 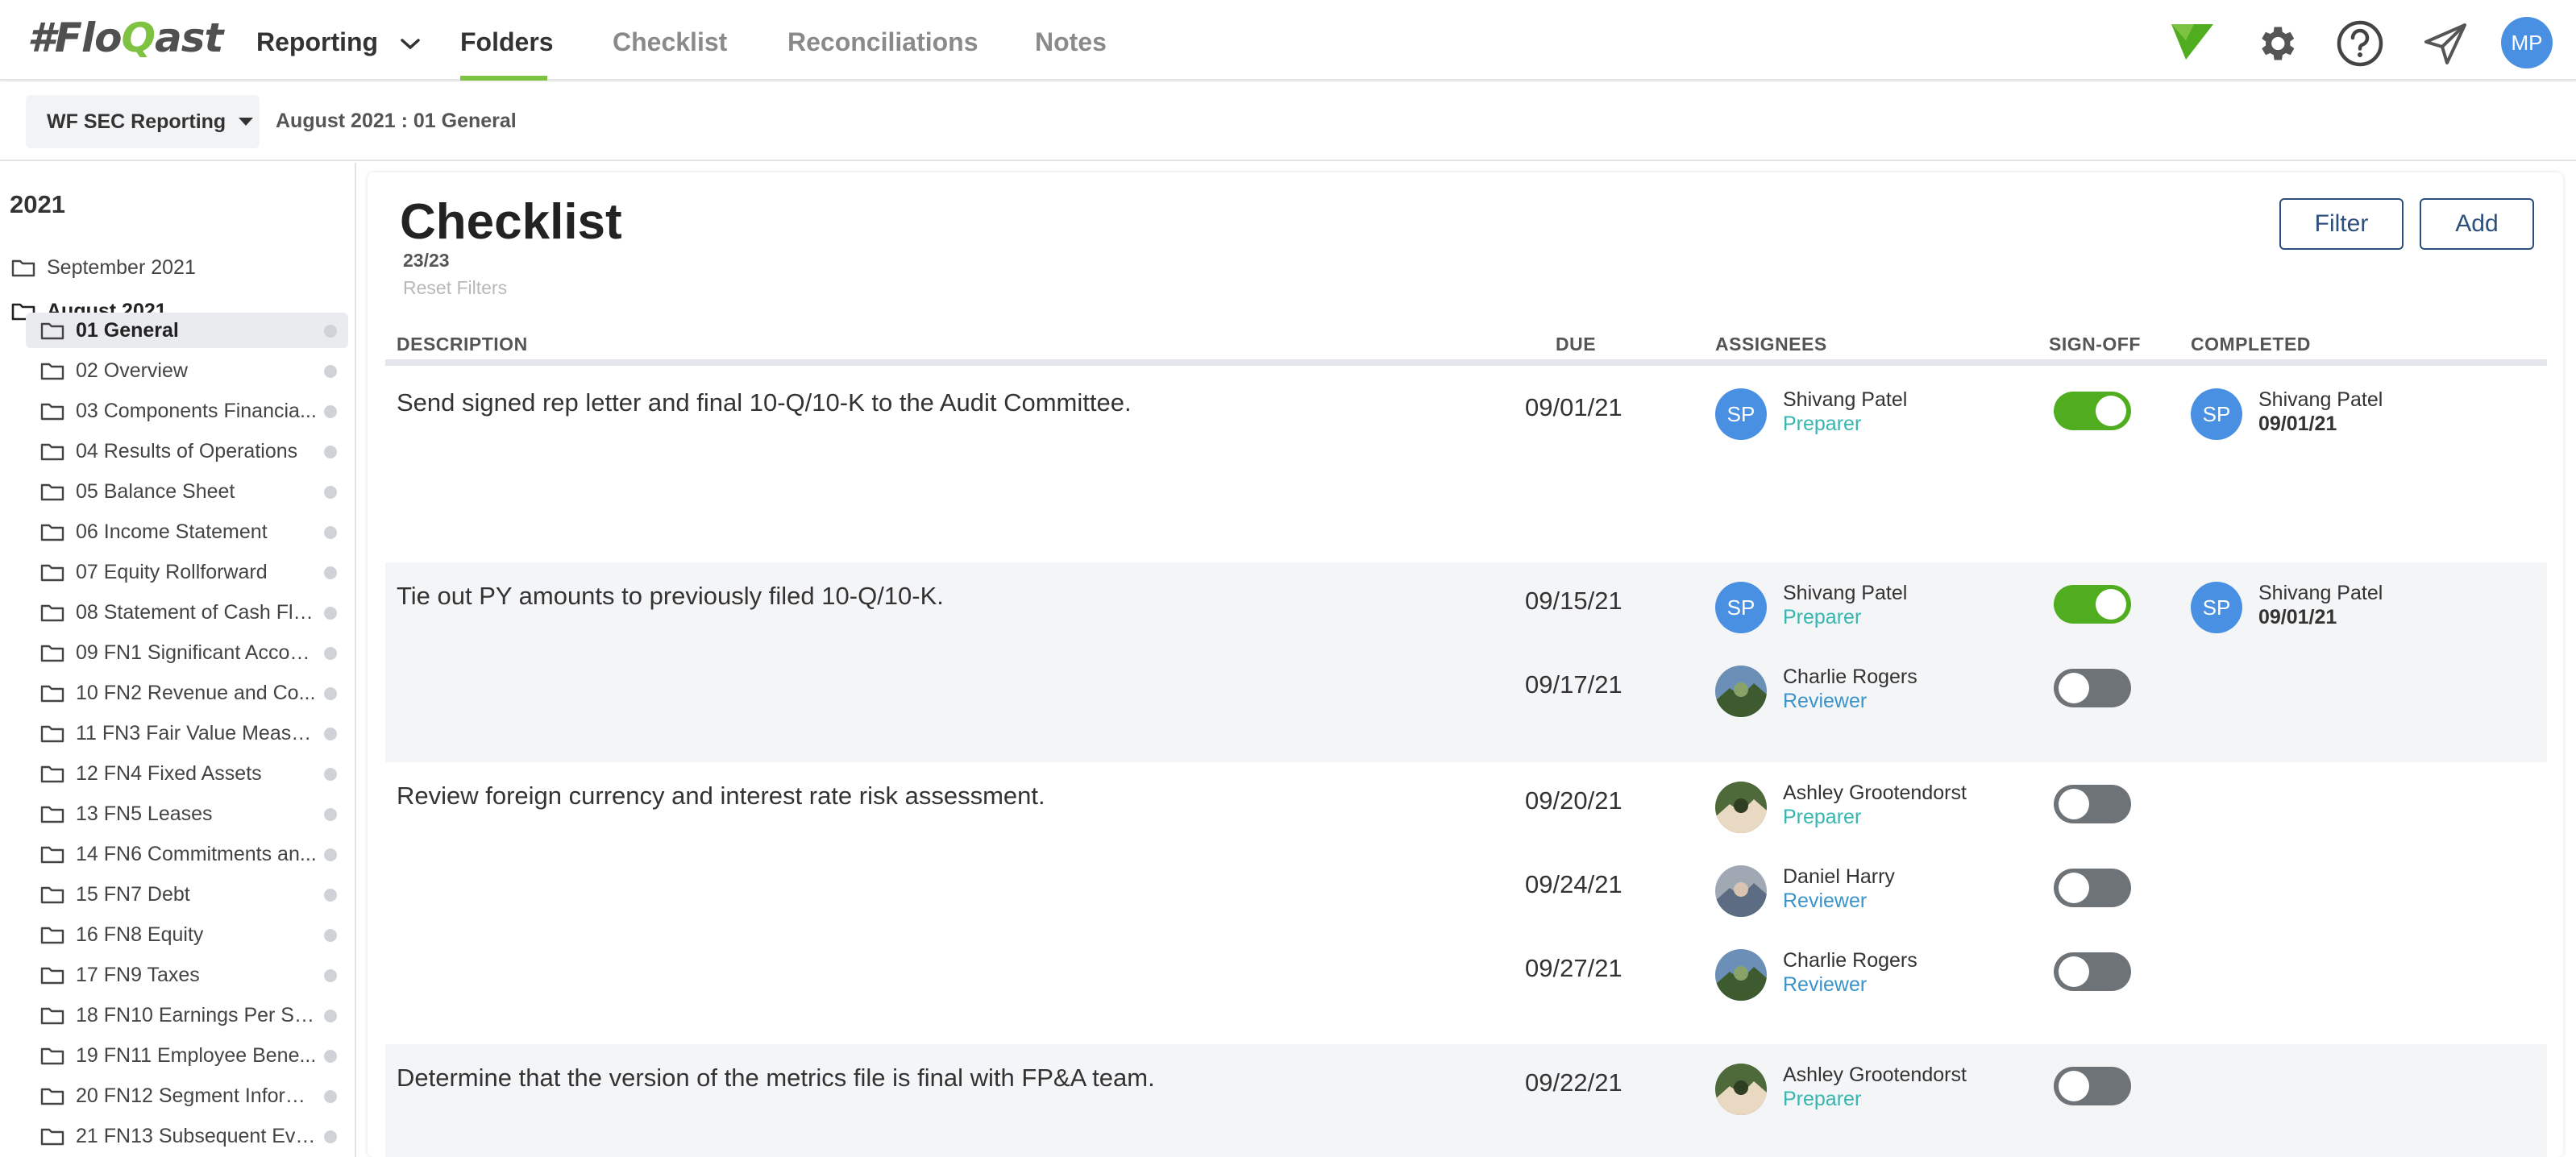 What do you see at coordinates (317, 41) in the screenshot?
I see `nav-reporting-label: Reporting` at bounding box center [317, 41].